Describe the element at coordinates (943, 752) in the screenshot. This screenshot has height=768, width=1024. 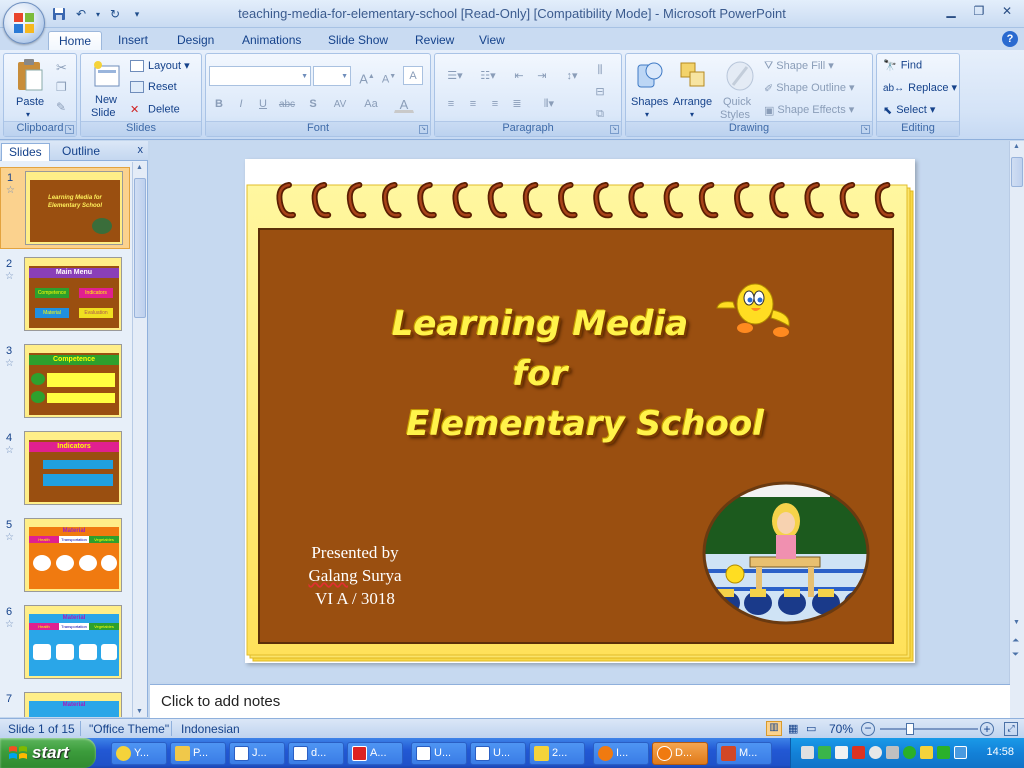
I see `sync-icon` at that location.